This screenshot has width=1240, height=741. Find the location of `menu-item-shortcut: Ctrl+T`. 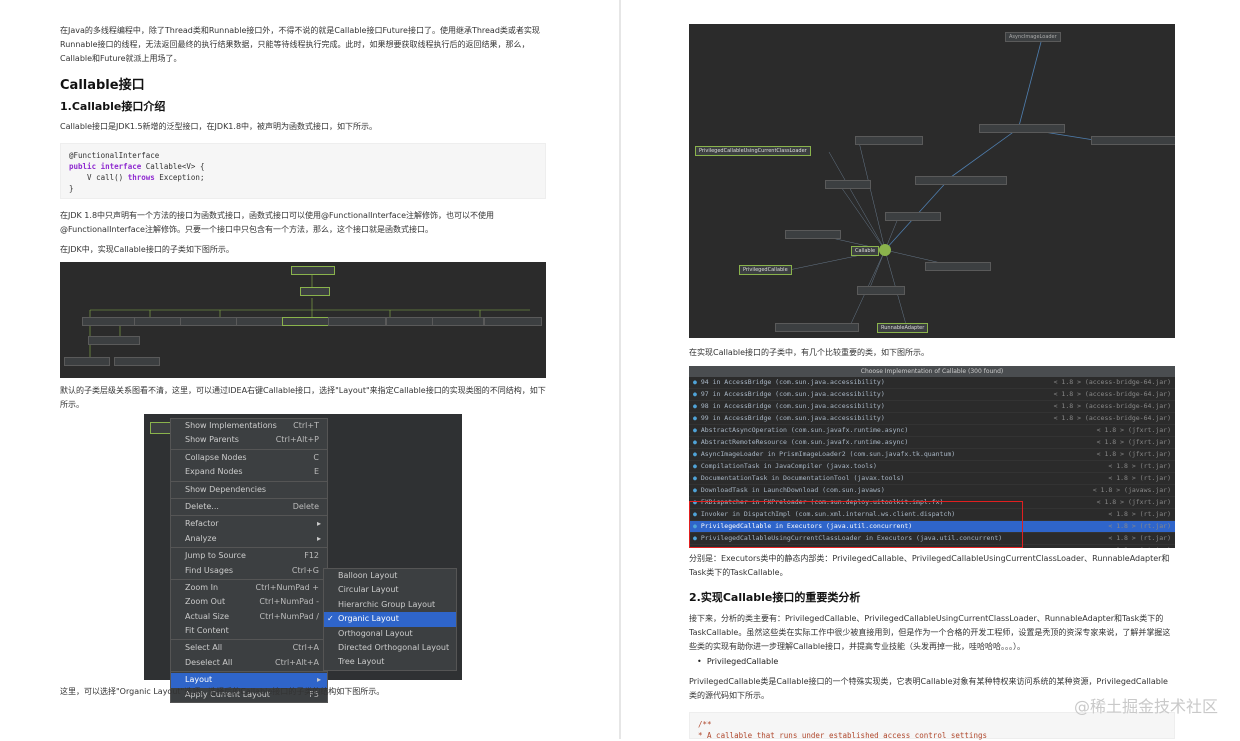

menu-item-shortcut: Ctrl+T is located at coordinates (306, 425).